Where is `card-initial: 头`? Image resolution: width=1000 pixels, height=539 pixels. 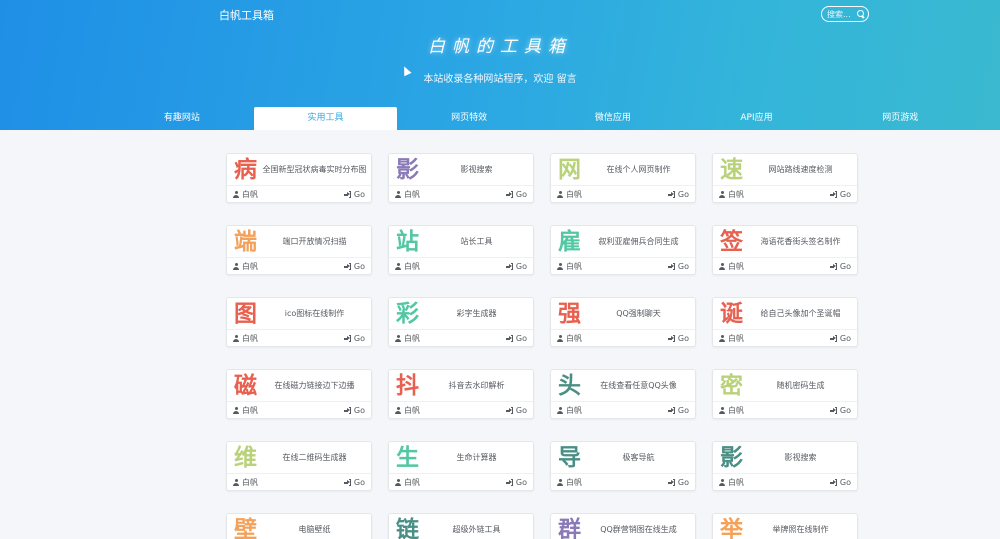 card-initial: 头 is located at coordinates (569, 385).